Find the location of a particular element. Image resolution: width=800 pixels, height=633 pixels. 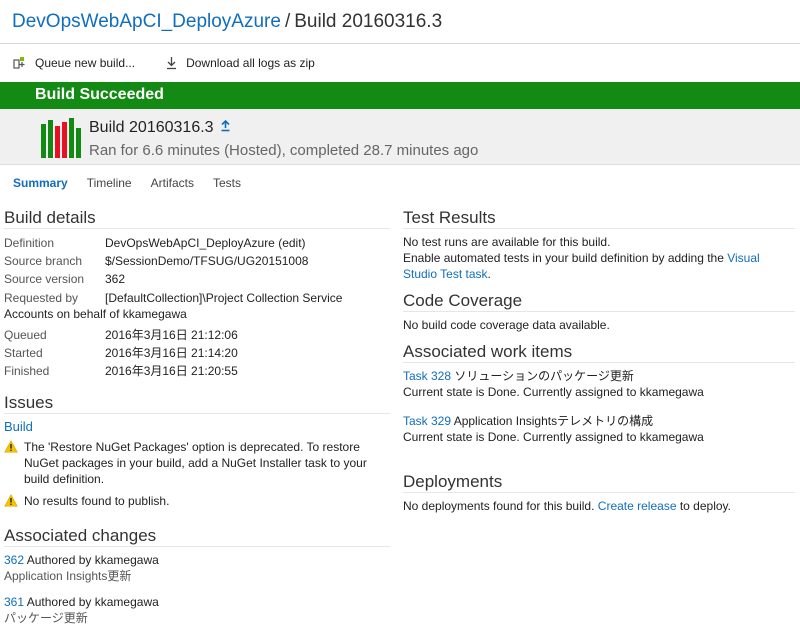

tab-tests: Tests is located at coordinates (227, 183).